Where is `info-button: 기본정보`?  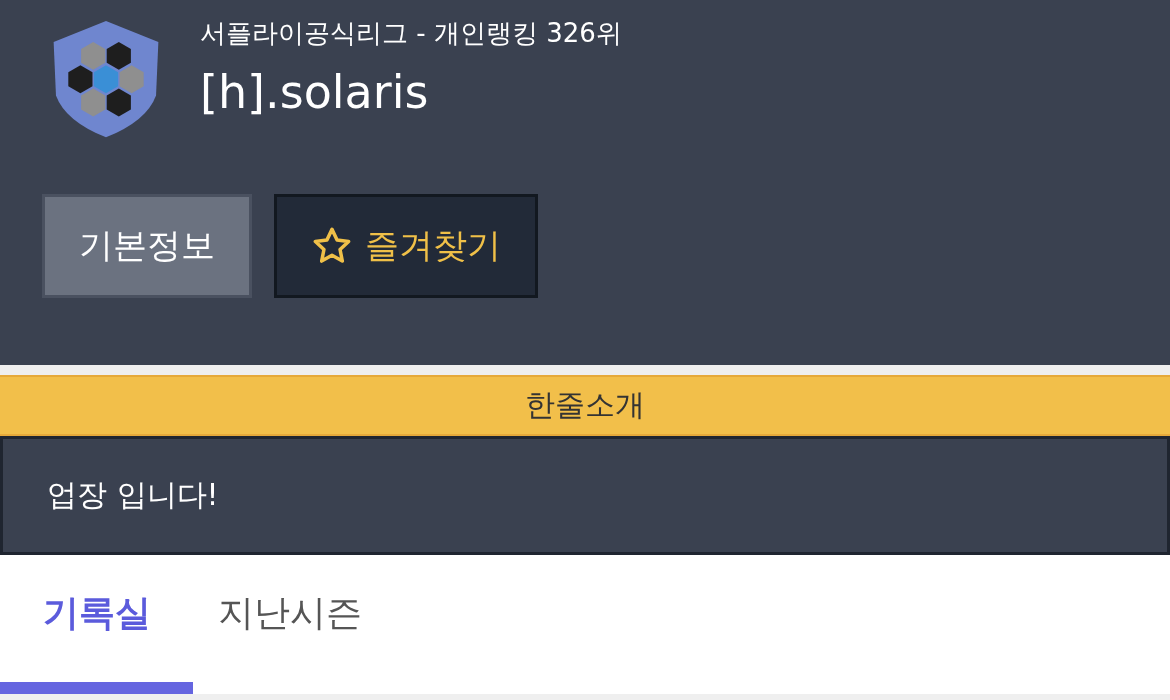 info-button: 기본정보 is located at coordinates (147, 246).